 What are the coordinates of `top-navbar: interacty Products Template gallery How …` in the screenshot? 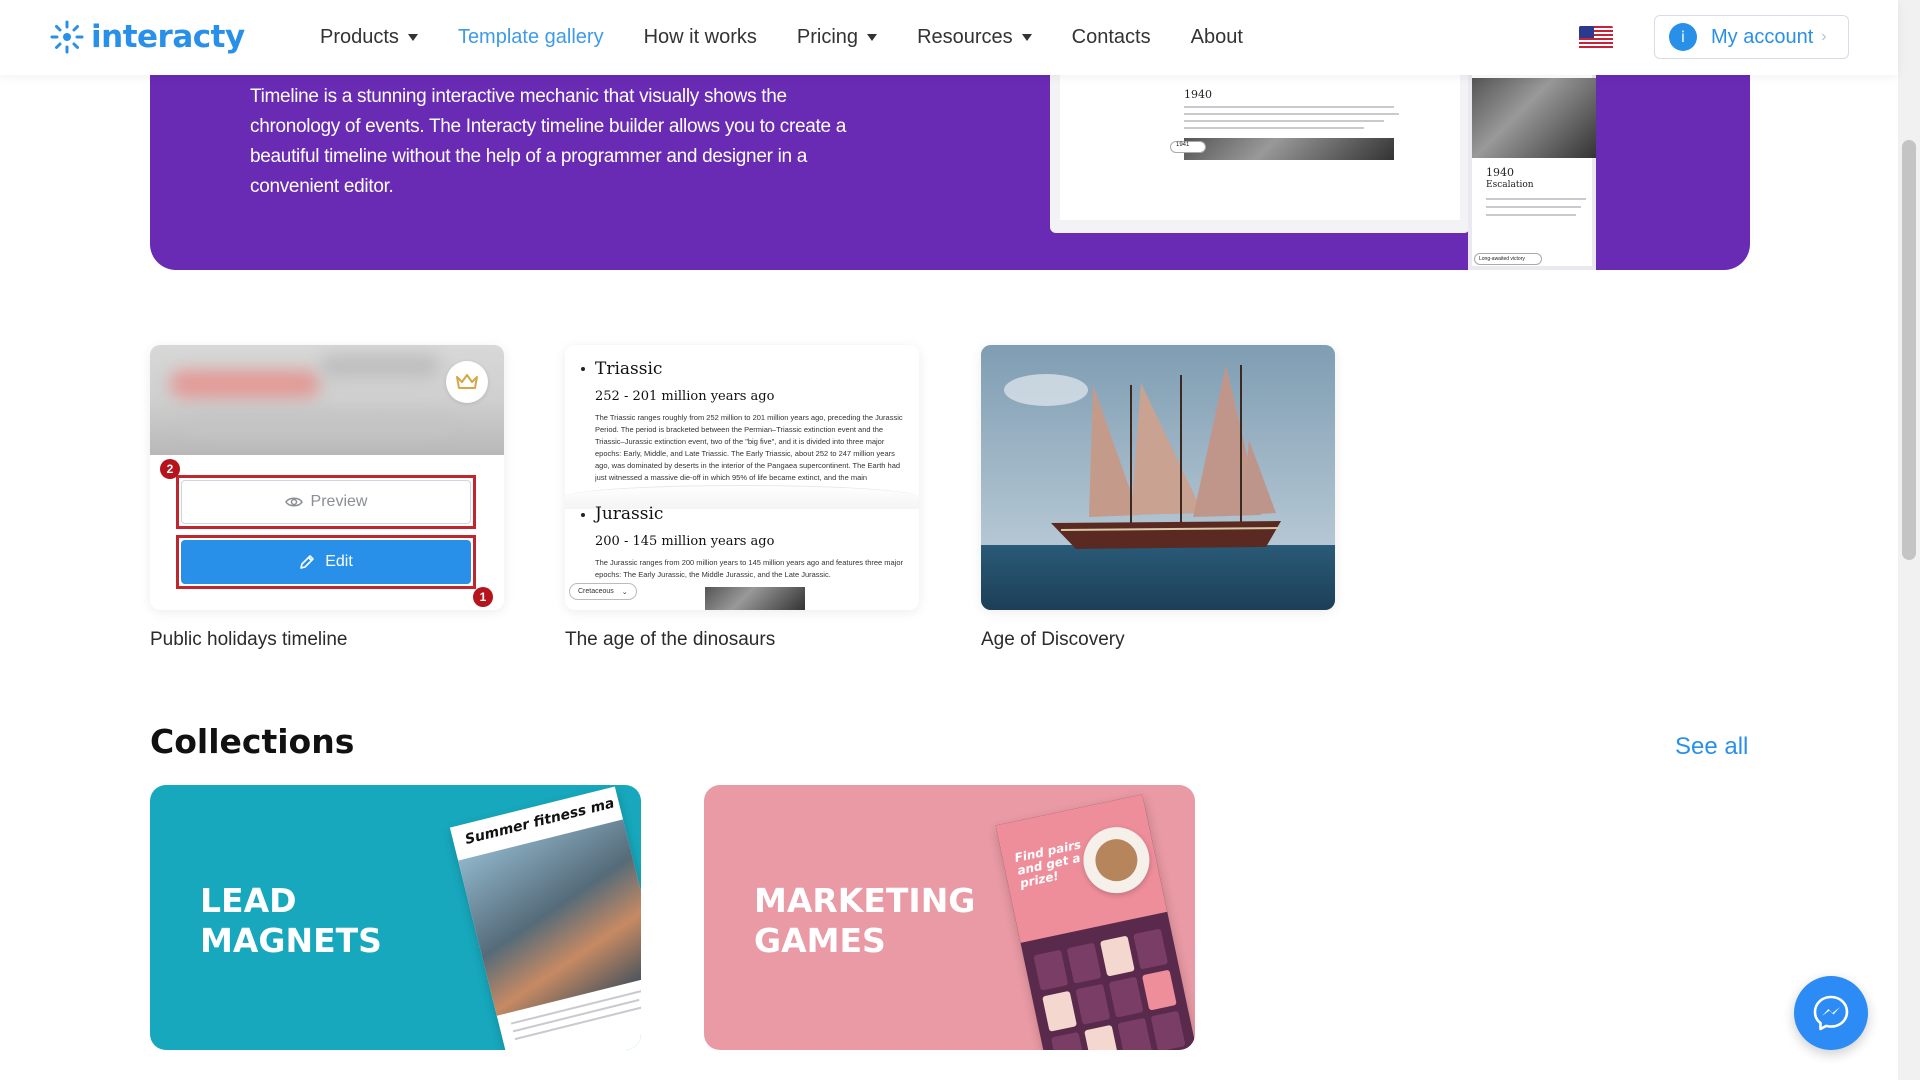 It's located at (949, 37).